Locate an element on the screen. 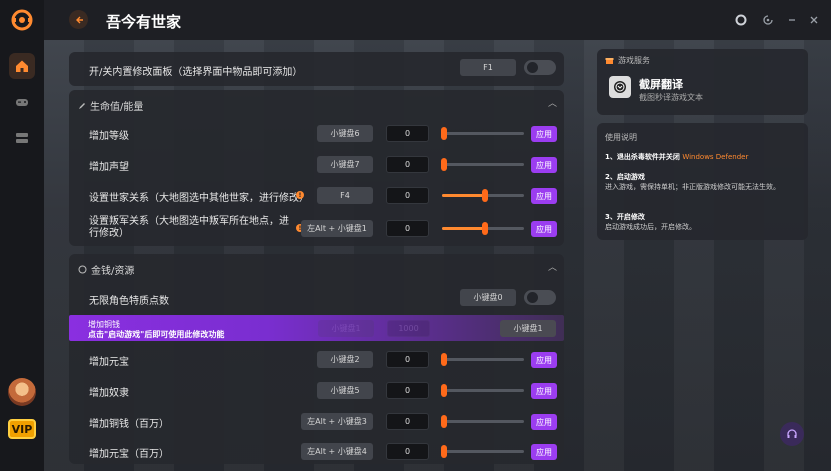 This screenshot has height=471, width=831. close-button is located at coordinates (814, 20).